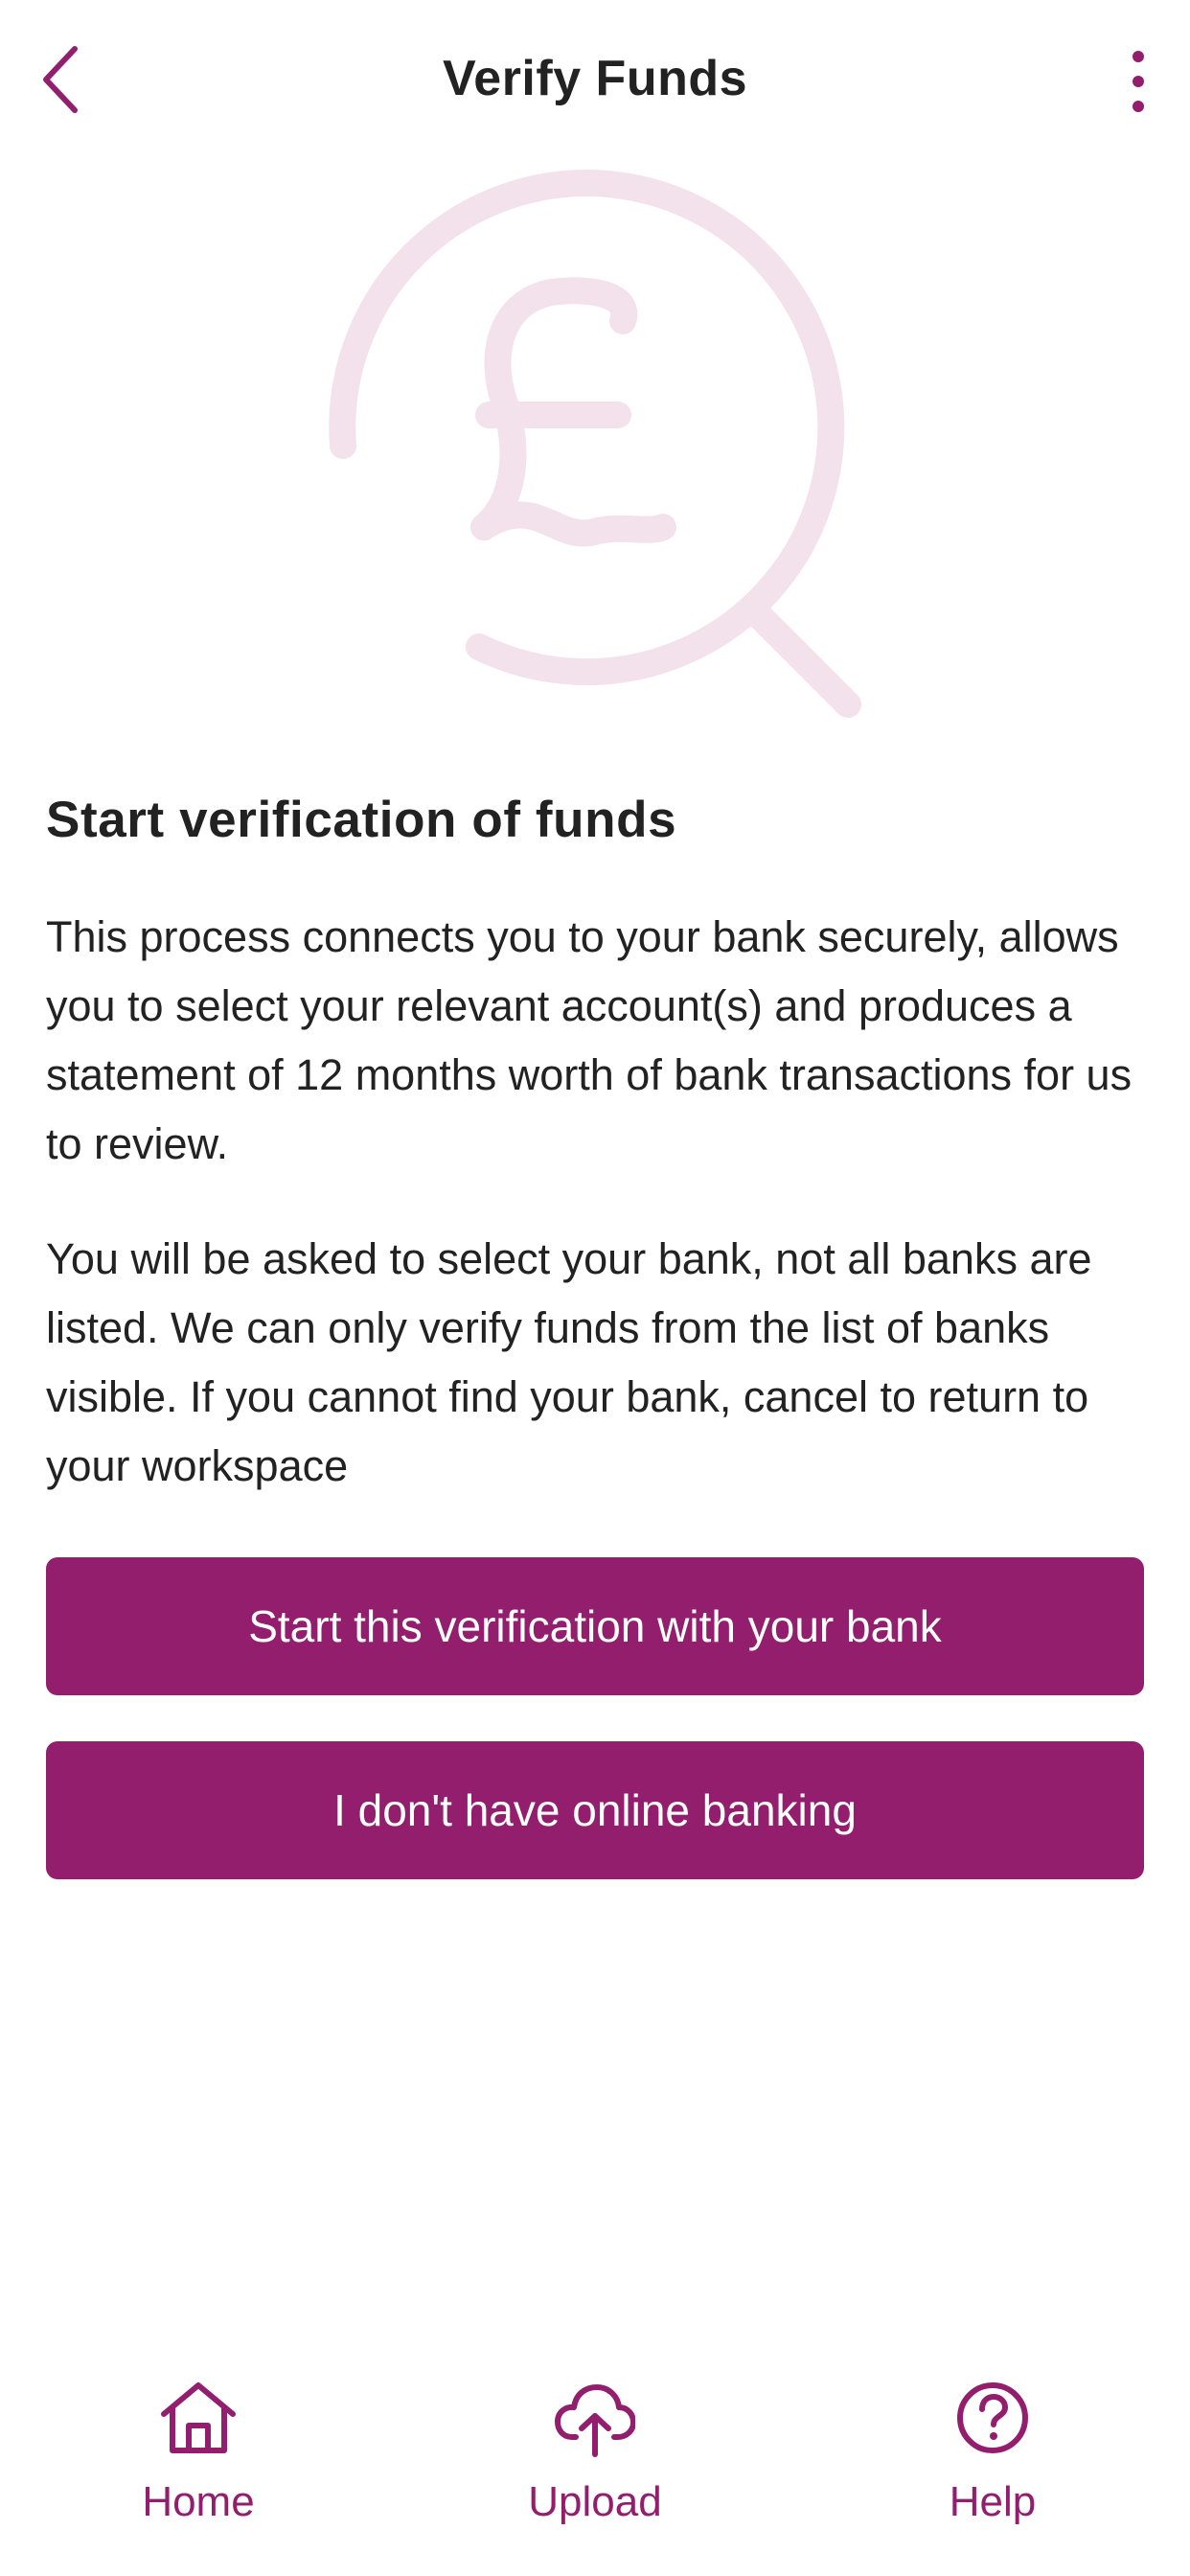 Image resolution: width=1190 pixels, height=2576 pixels. Describe the element at coordinates (595, 444) in the screenshot. I see `pound-magnifier-icon` at that location.